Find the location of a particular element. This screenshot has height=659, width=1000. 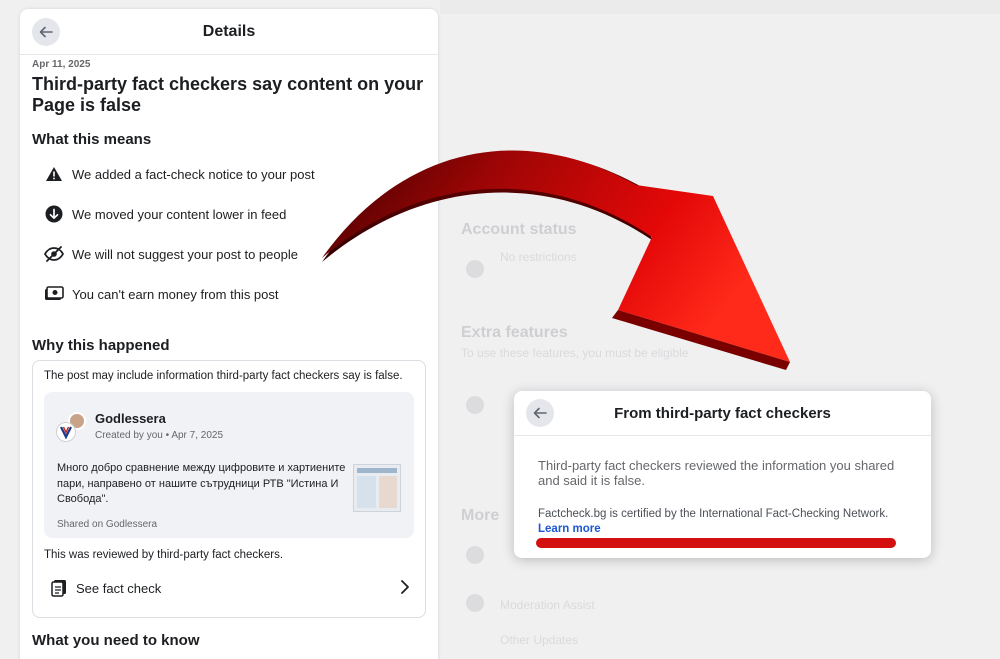

background-topbar is located at coordinates (720, 7).